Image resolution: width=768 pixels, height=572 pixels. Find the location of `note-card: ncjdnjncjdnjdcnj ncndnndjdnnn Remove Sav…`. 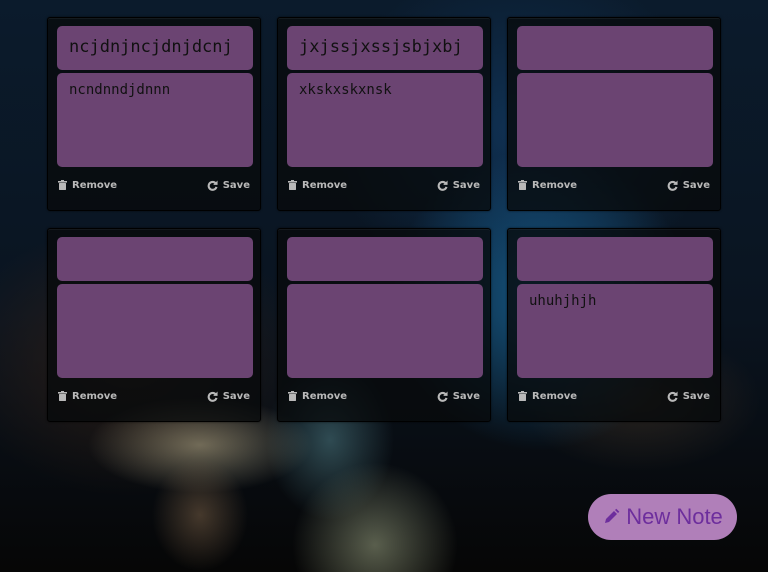

note-card: ncjdnjncjdnjdcnj ncndnndjdnnn Remove Sav… is located at coordinates (154, 114).